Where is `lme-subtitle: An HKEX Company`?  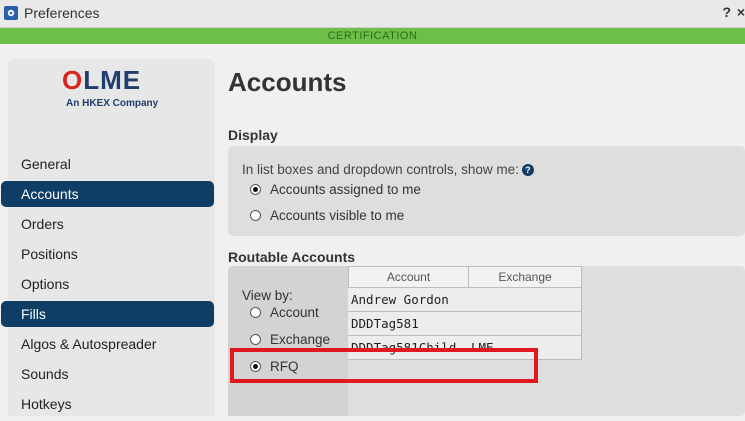 lme-subtitle: An HKEX Company is located at coordinates (112, 103).